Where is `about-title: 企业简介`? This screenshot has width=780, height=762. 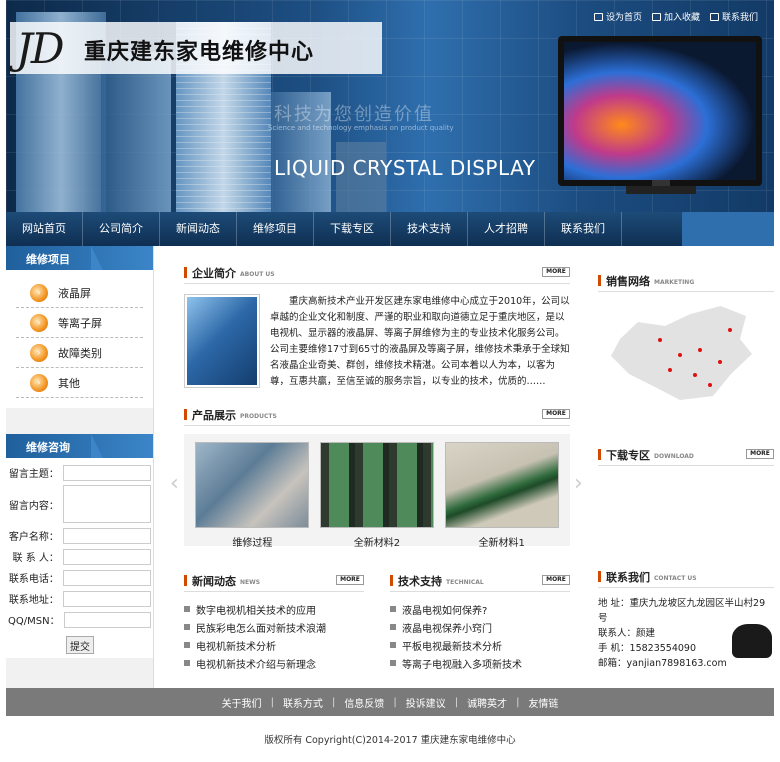
about-title: 企业简介 is located at coordinates (214, 273).